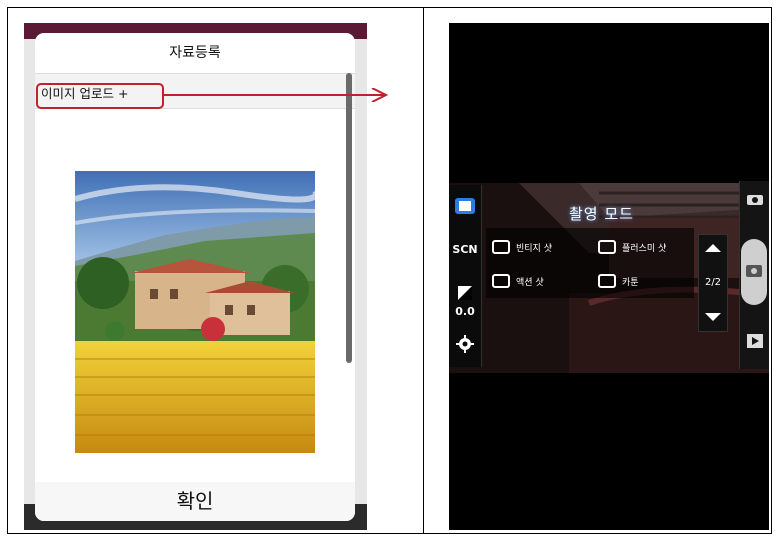 This screenshot has width=779, height=541. What do you see at coordinates (465, 294) in the screenshot?
I see `exposure-icon` at bounding box center [465, 294].